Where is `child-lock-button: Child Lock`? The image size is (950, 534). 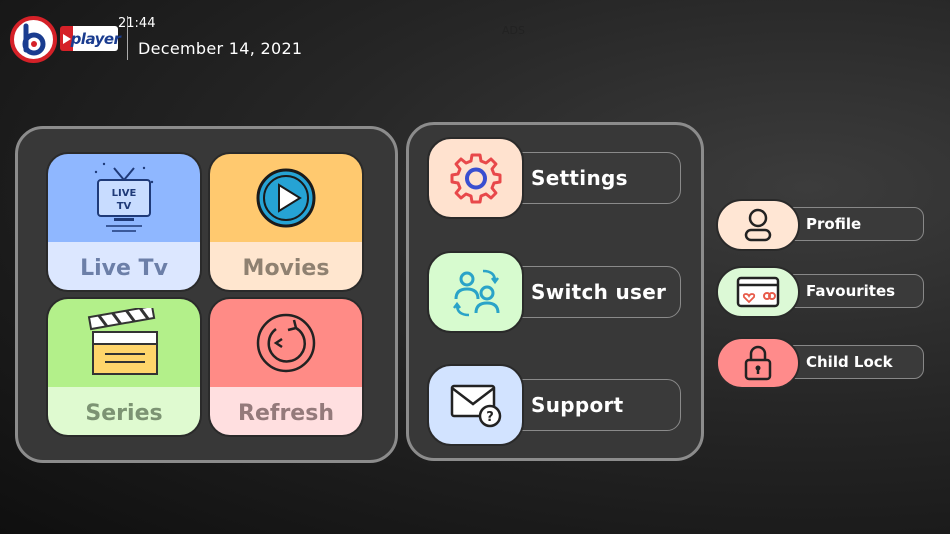 child-lock-button: Child Lock is located at coordinates (820, 363).